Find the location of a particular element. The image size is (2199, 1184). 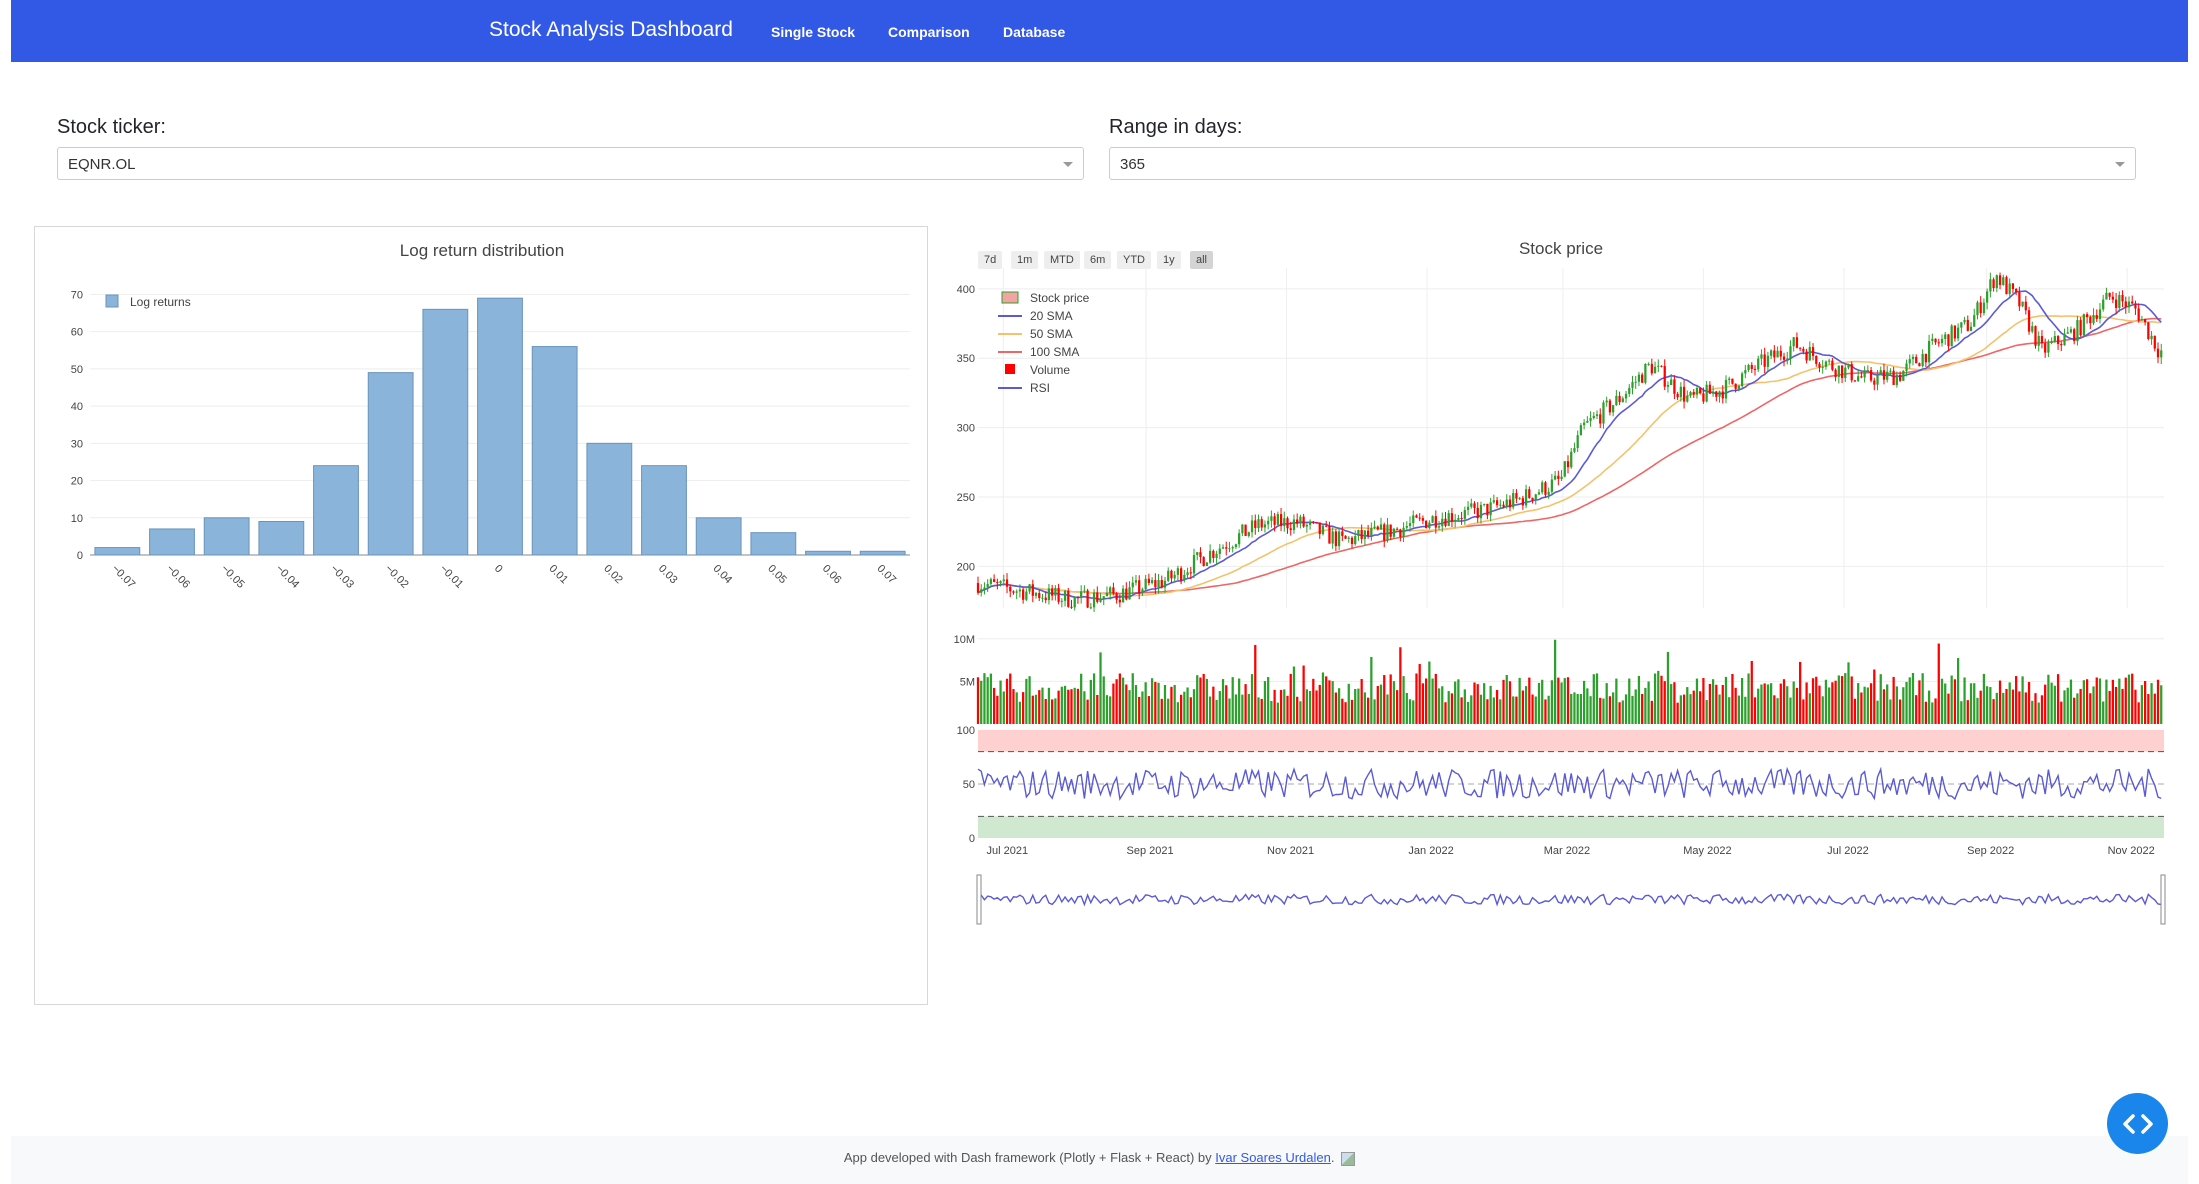

range-button-7d: 7d is located at coordinates (990, 260).